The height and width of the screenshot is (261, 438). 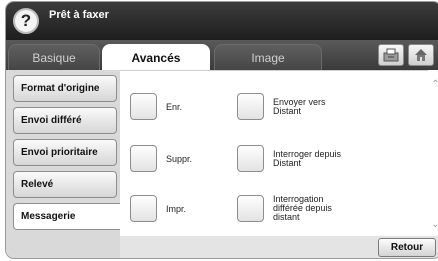 I want to click on impr-label: Impr., so click(x=176, y=209).